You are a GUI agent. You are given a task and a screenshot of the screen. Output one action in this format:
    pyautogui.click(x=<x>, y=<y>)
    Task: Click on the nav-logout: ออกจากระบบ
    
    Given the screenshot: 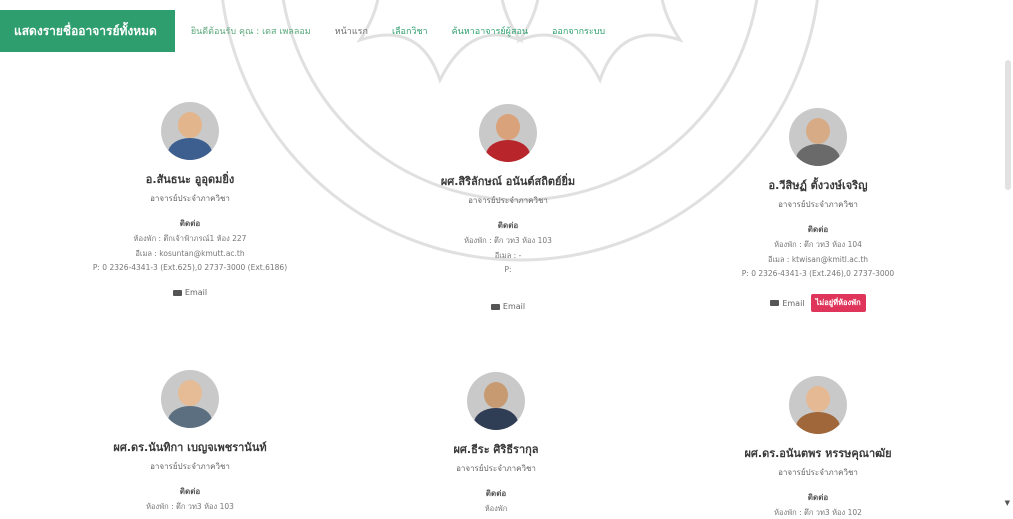 What is the action you would take?
    pyautogui.click(x=578, y=31)
    